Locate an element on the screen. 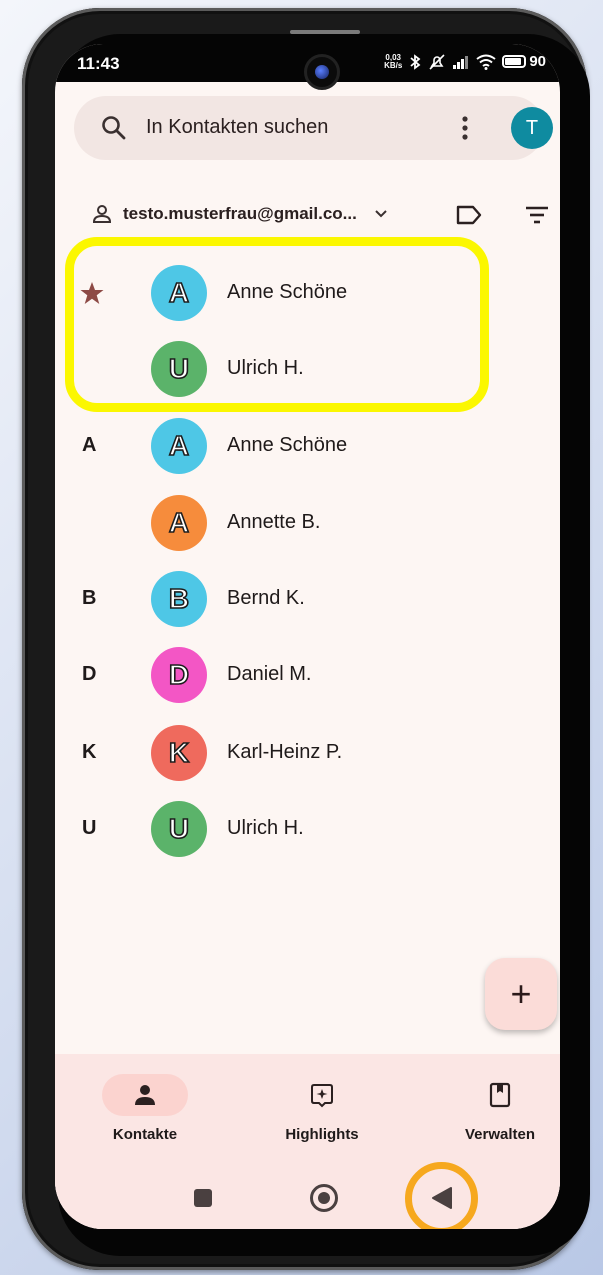  nav-pill-active is located at coordinates (145, 1095).